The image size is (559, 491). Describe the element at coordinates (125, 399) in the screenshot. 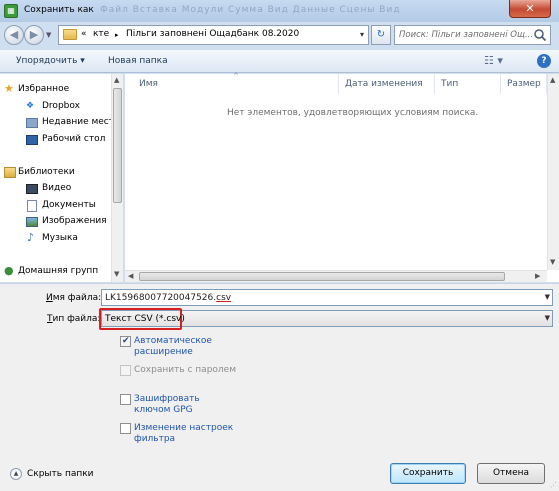

I see `gpg-checkbox` at that location.